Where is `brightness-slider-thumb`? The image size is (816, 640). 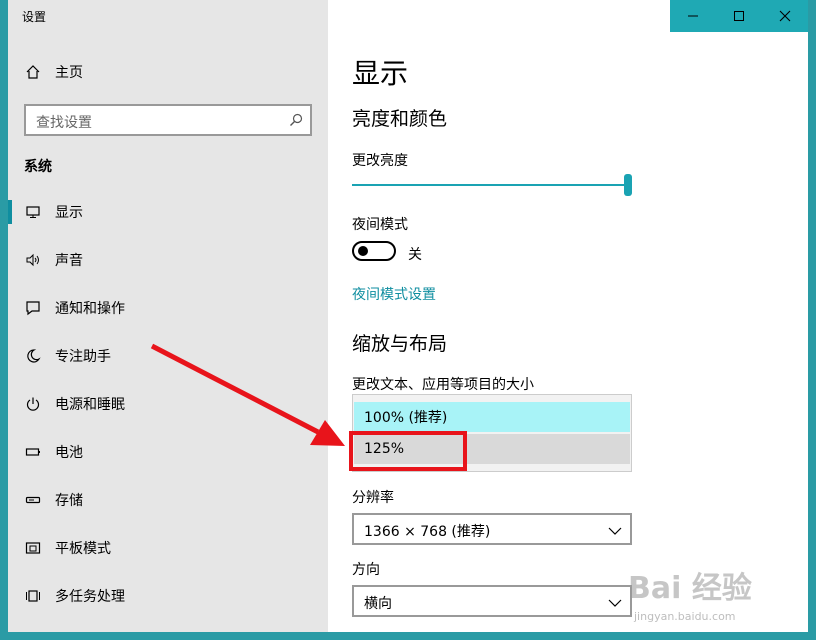
brightness-slider-thumb is located at coordinates (628, 185).